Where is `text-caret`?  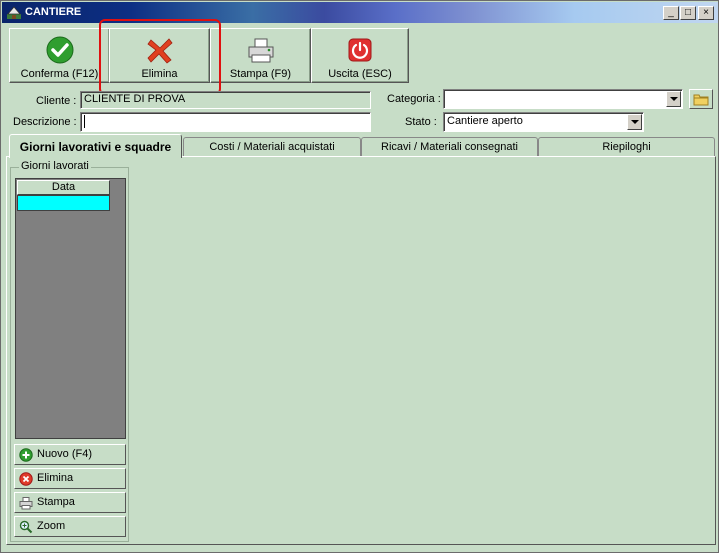 text-caret is located at coordinates (84, 121).